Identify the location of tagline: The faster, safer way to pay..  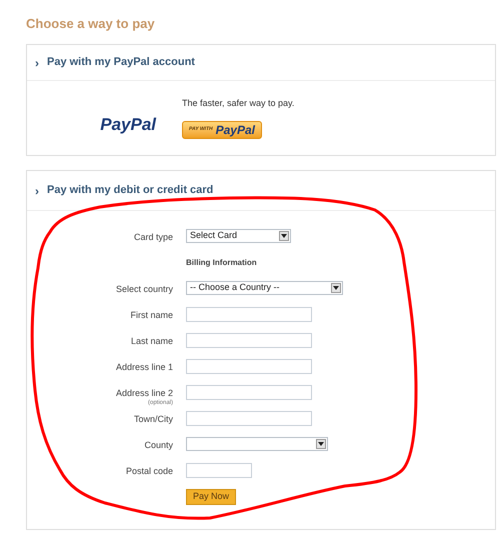
(238, 103).